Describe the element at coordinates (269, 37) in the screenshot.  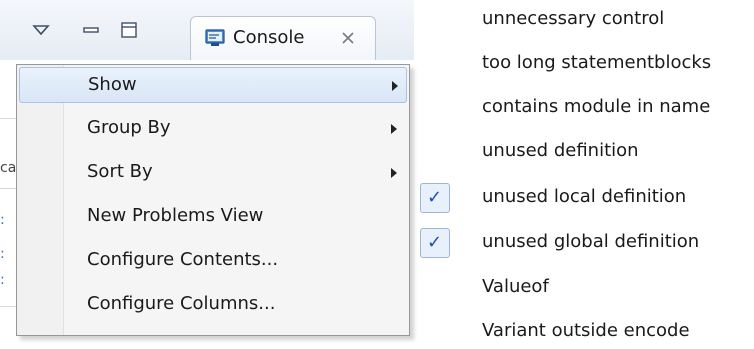
I see `tab-console-label: Console` at that location.